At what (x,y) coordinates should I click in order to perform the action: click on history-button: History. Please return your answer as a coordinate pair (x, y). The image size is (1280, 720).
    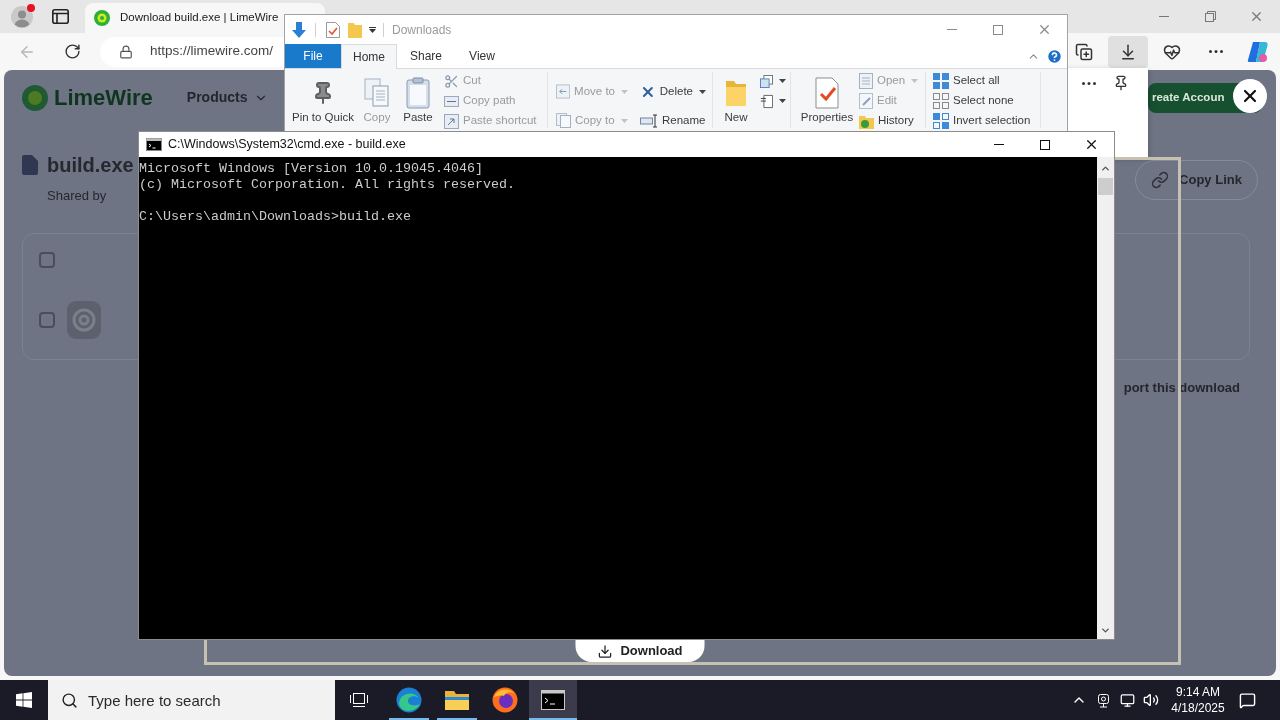
    Looking at the image, I should click on (890, 121).